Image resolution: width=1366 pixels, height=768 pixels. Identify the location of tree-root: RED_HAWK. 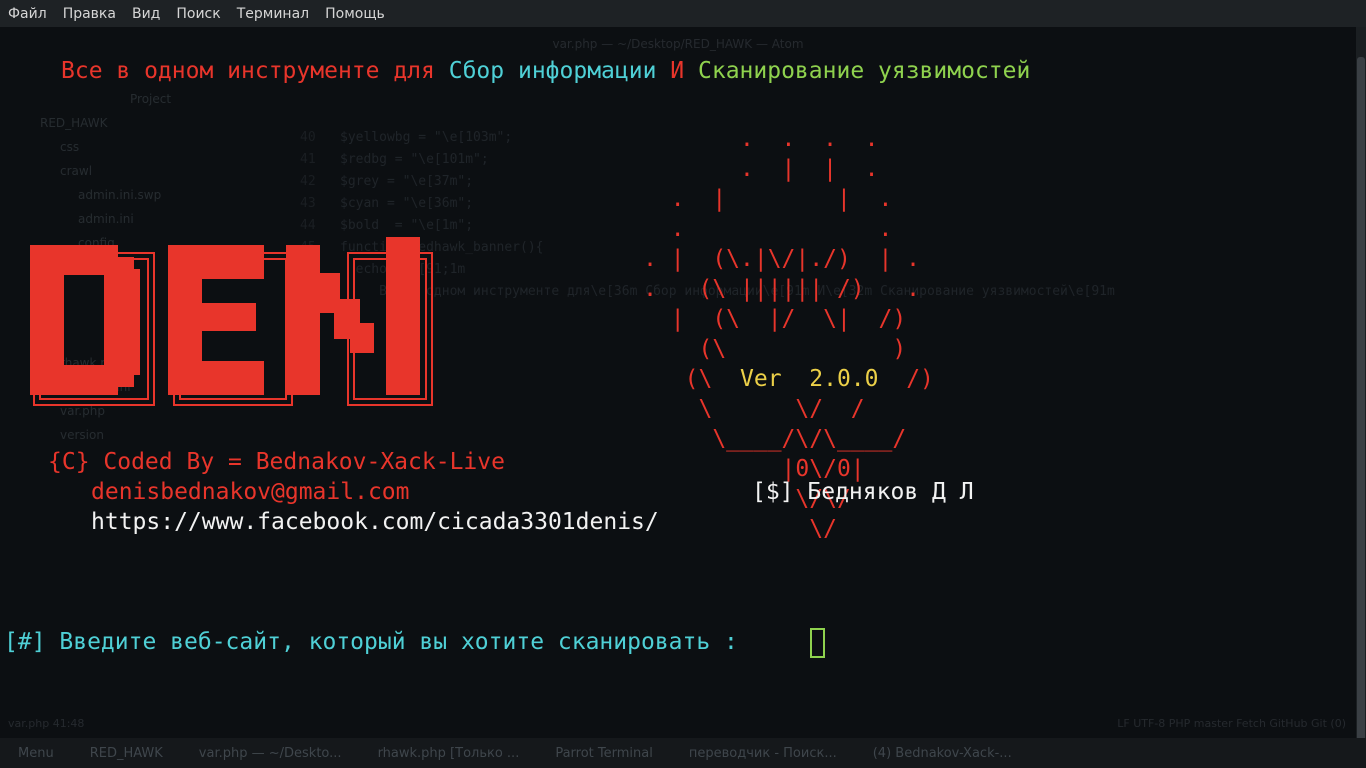
(74, 123).